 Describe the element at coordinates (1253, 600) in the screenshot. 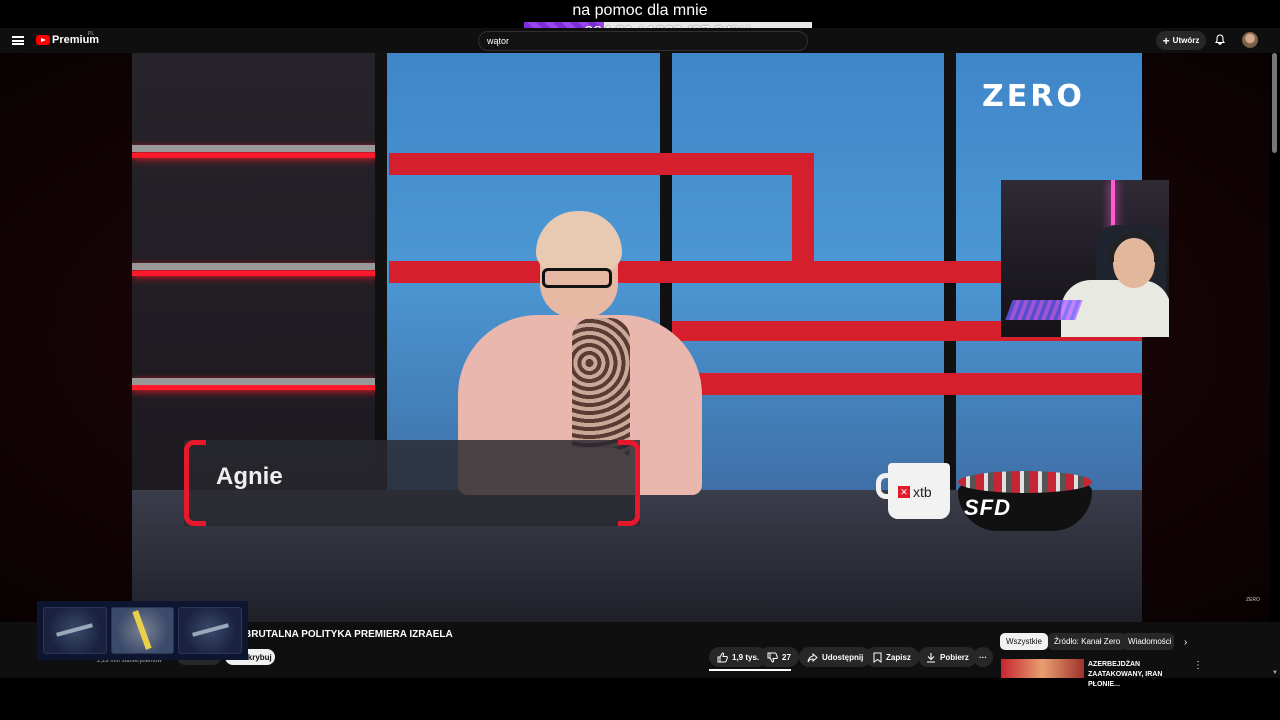

I see `video-watermark: ZERO` at that location.